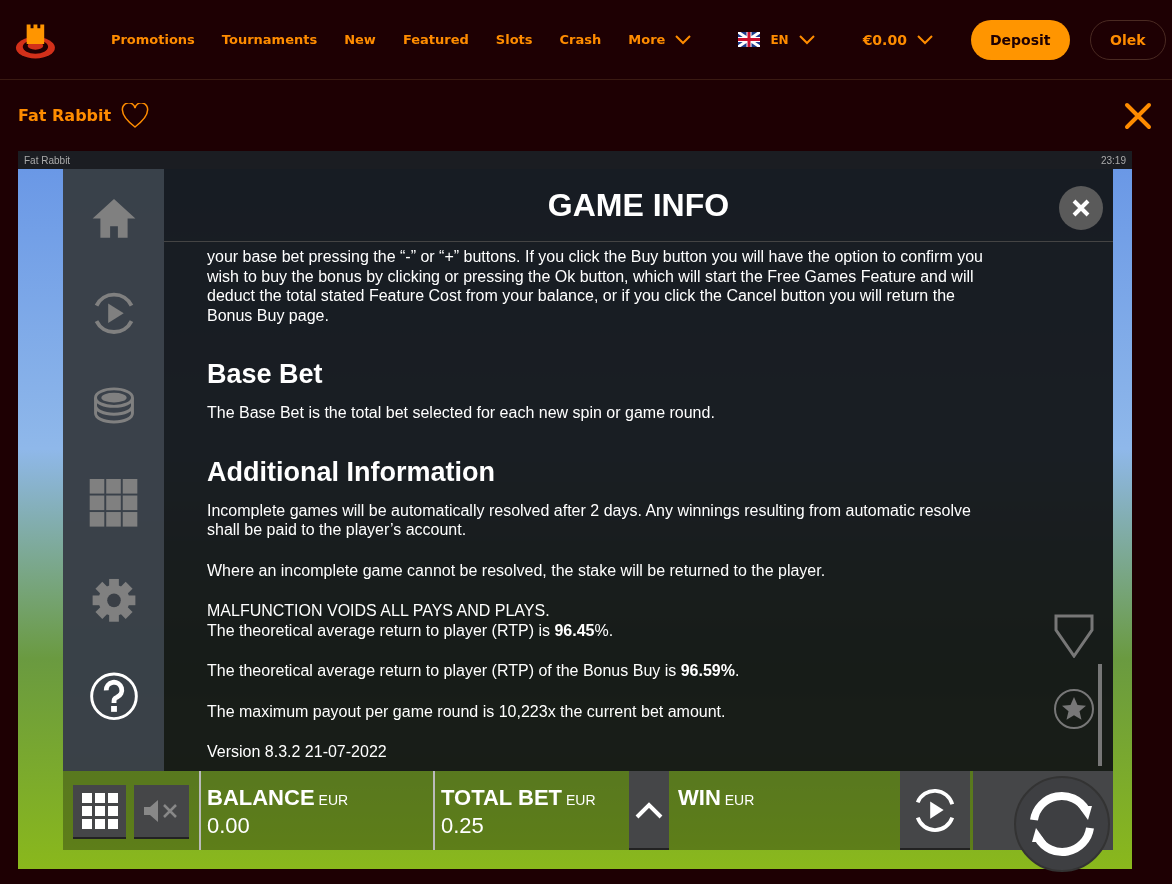 The width and height of the screenshot is (1172, 884). What do you see at coordinates (379, 611) in the screenshot?
I see `info-text: MALFUNCTION VOIDS ALL PAYS AND PLAYS.` at bounding box center [379, 611].